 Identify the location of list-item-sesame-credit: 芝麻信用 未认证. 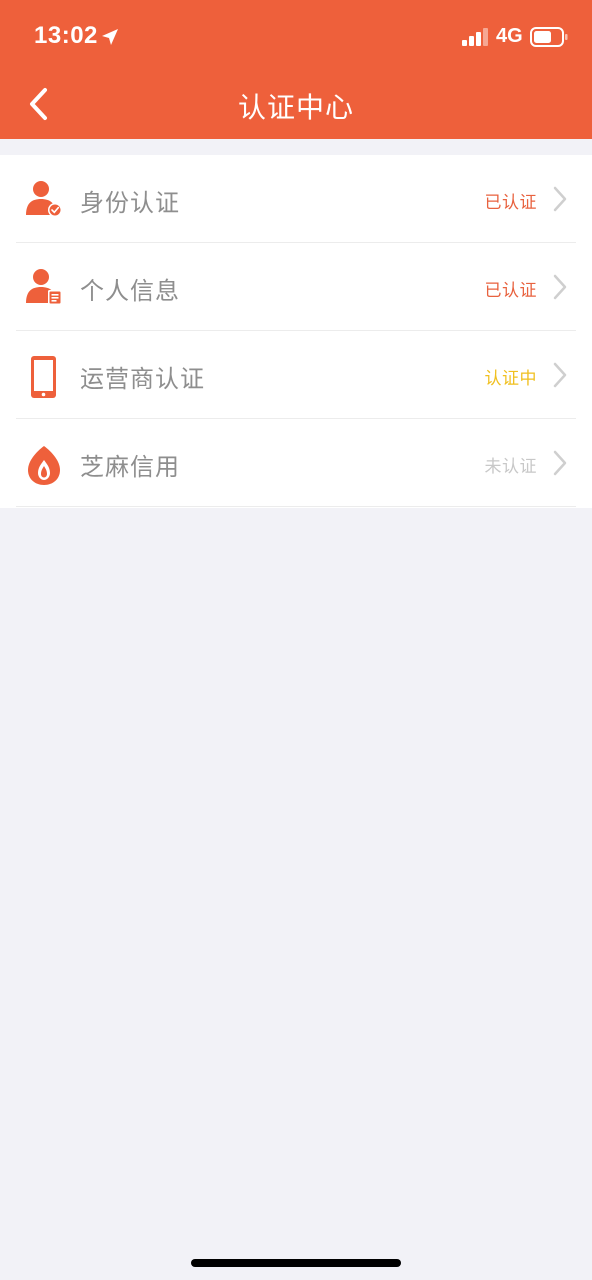
(296, 463).